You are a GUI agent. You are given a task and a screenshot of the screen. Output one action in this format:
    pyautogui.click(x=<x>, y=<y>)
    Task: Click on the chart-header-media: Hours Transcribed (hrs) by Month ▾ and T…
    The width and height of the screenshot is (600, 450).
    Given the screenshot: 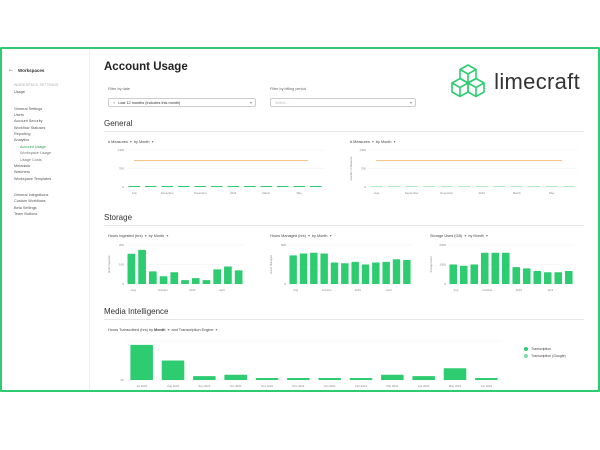 What is the action you would take?
    pyautogui.click(x=163, y=329)
    